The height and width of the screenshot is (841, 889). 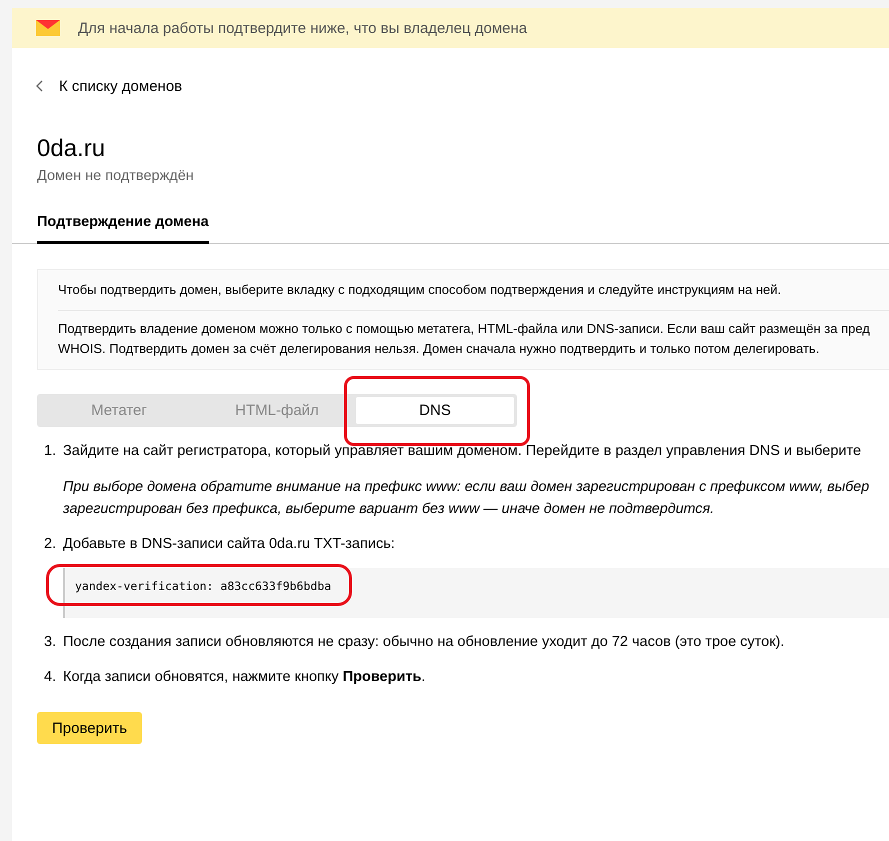 What do you see at coordinates (89, 728) in the screenshot?
I see `check-button: Проверить` at bounding box center [89, 728].